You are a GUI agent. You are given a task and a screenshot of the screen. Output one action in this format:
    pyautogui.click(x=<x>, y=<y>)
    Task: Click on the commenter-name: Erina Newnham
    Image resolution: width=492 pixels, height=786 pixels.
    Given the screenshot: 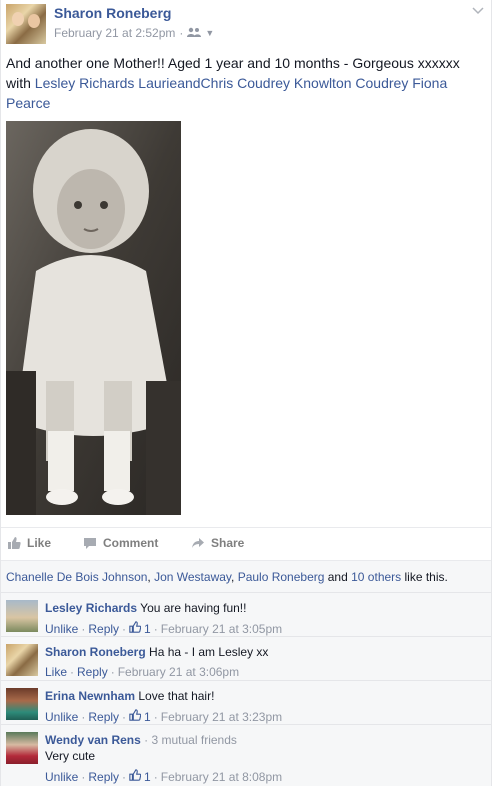 What is the action you would take?
    pyautogui.click(x=90, y=696)
    